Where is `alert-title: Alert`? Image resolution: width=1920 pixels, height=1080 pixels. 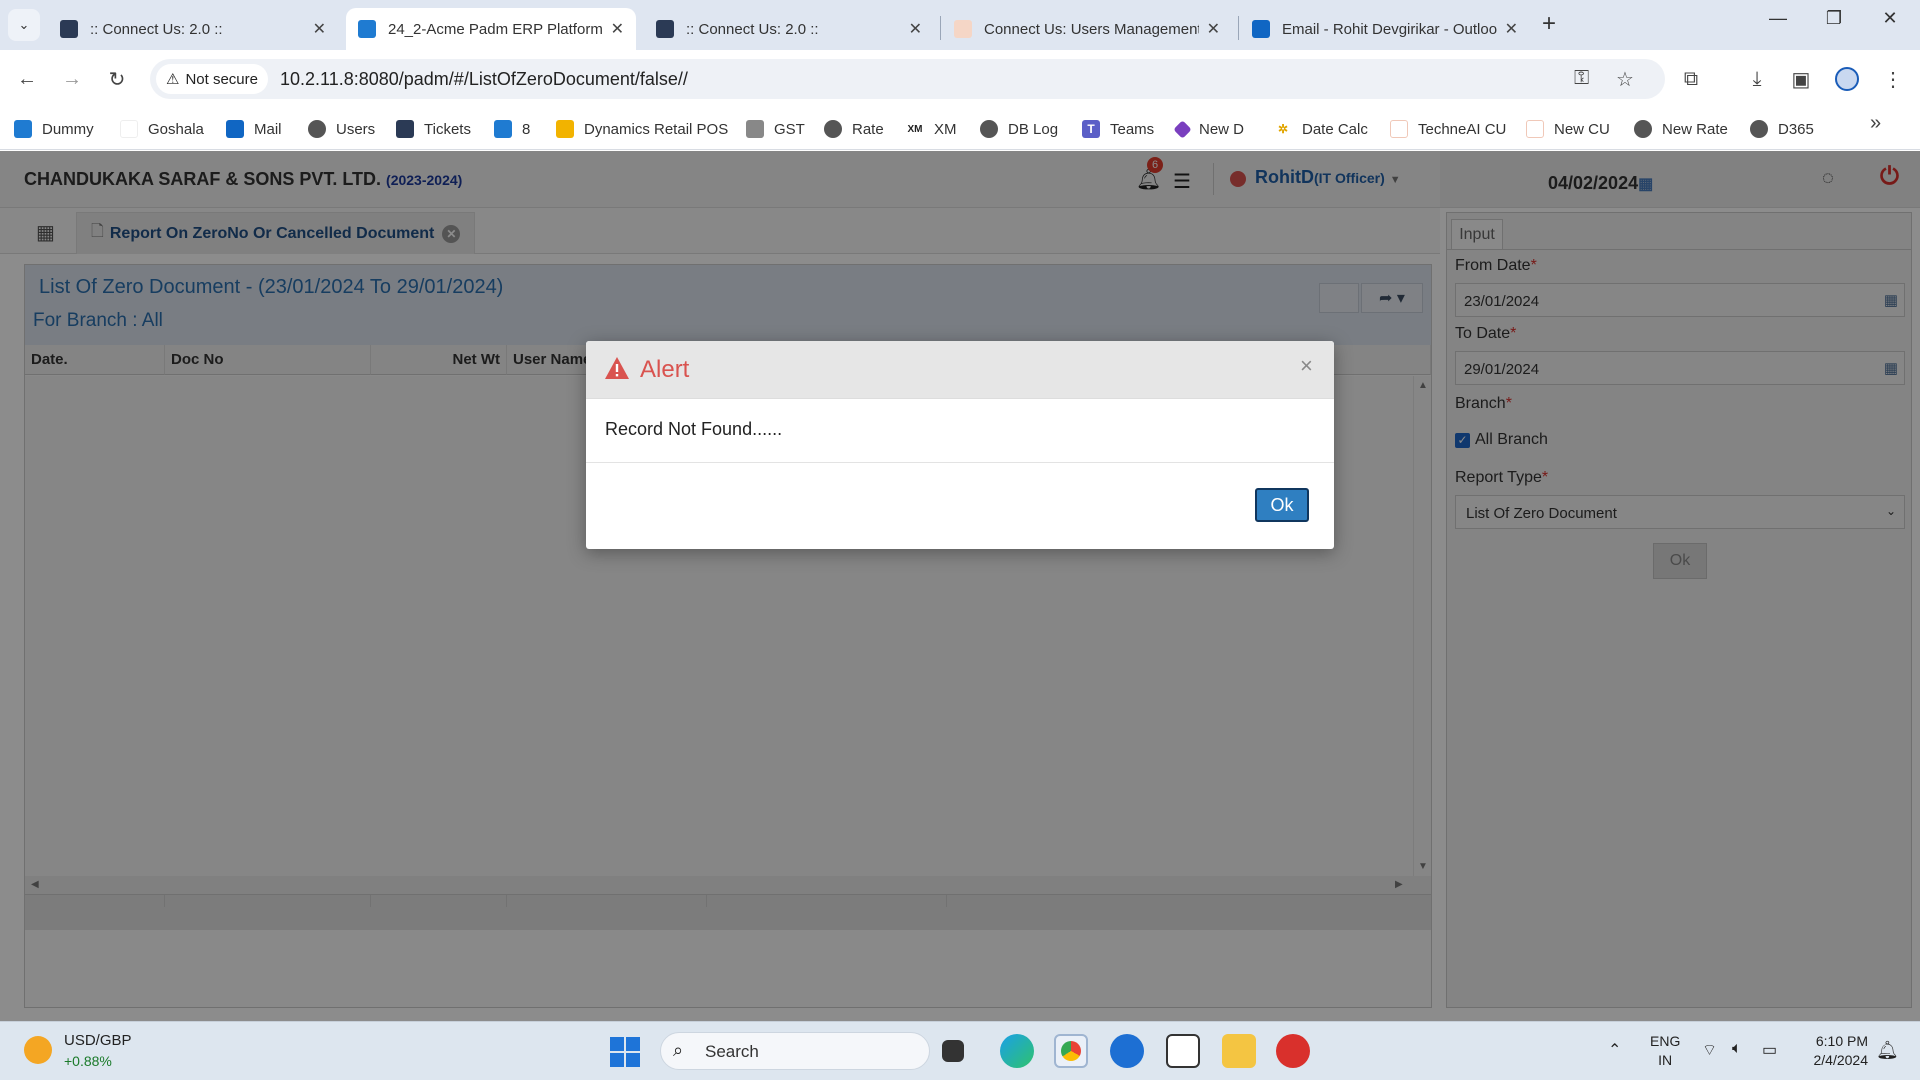
alert-title: Alert is located at coordinates (665, 369).